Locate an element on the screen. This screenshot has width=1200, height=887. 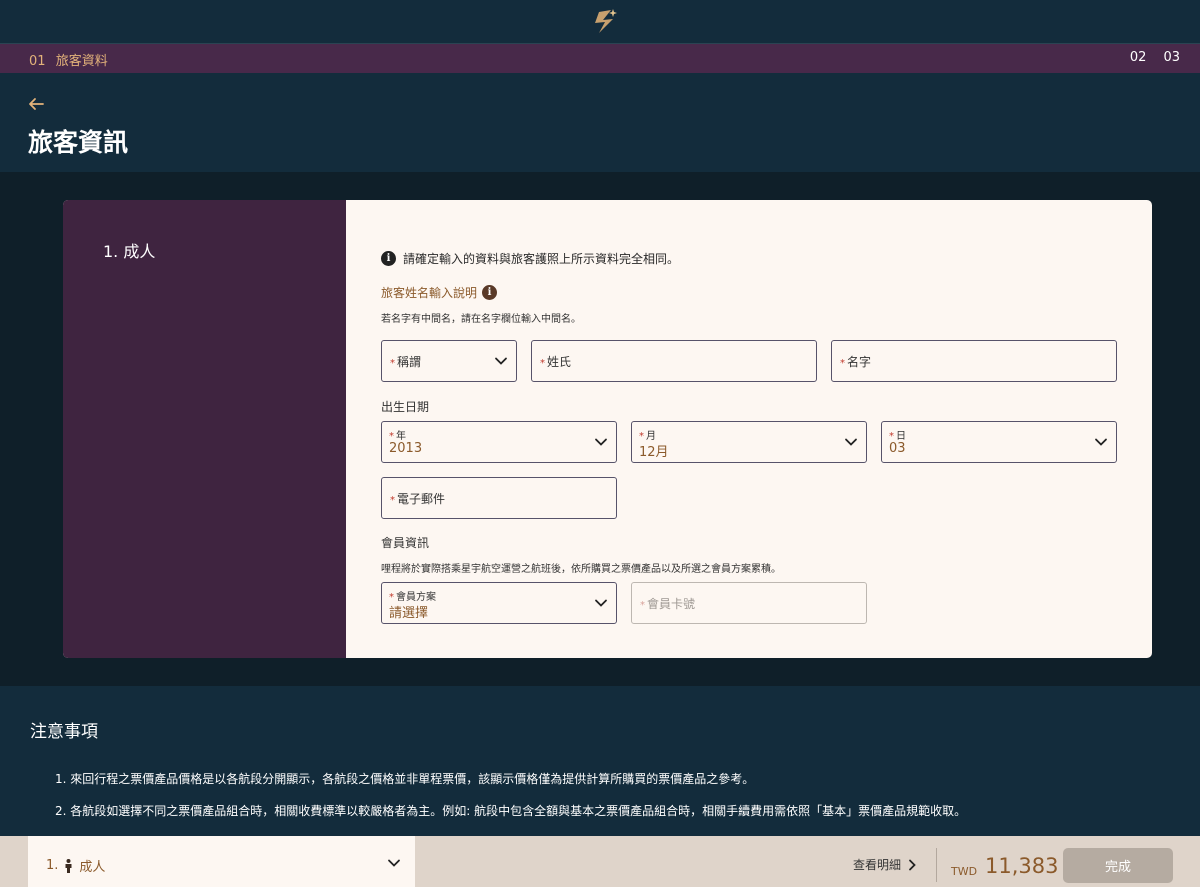
passenger-type: 成人 is located at coordinates (92, 867).